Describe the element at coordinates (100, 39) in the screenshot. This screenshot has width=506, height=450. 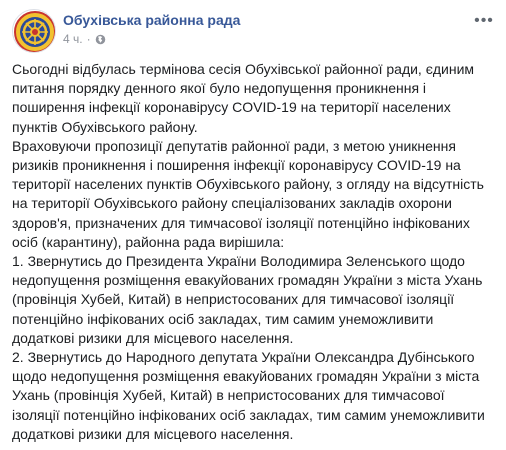
I see `globe-icon` at that location.